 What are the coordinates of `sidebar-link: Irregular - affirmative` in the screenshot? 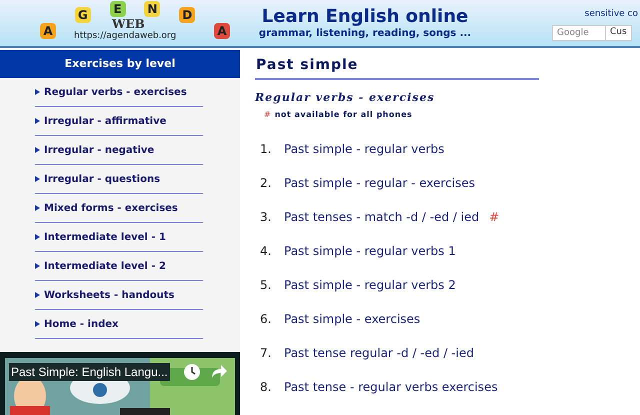 It's located at (119, 121).